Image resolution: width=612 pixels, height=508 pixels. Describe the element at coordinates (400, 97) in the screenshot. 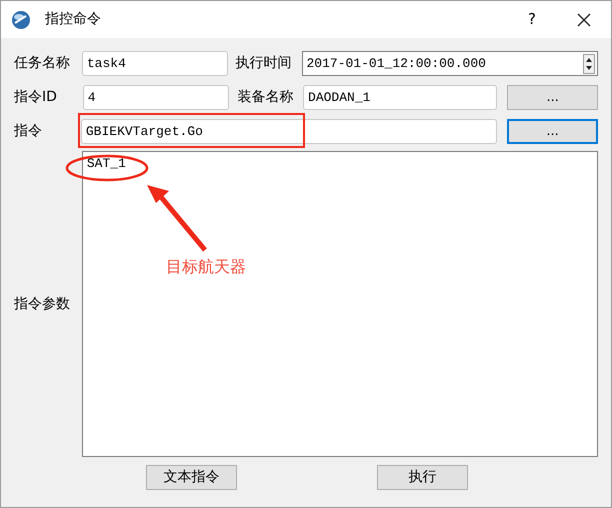

I see `input-field: DAODAN_1` at that location.